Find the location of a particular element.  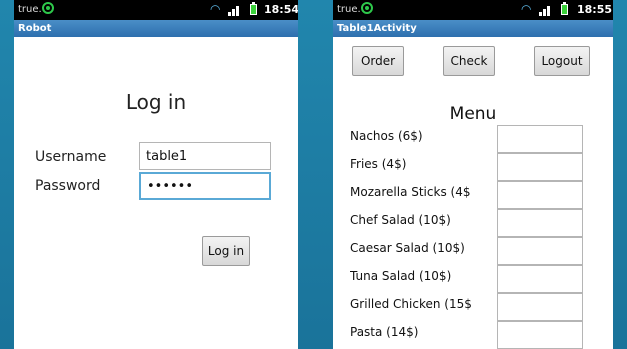

menu-item: Mozarella Sticks (4$ is located at coordinates (473, 195).